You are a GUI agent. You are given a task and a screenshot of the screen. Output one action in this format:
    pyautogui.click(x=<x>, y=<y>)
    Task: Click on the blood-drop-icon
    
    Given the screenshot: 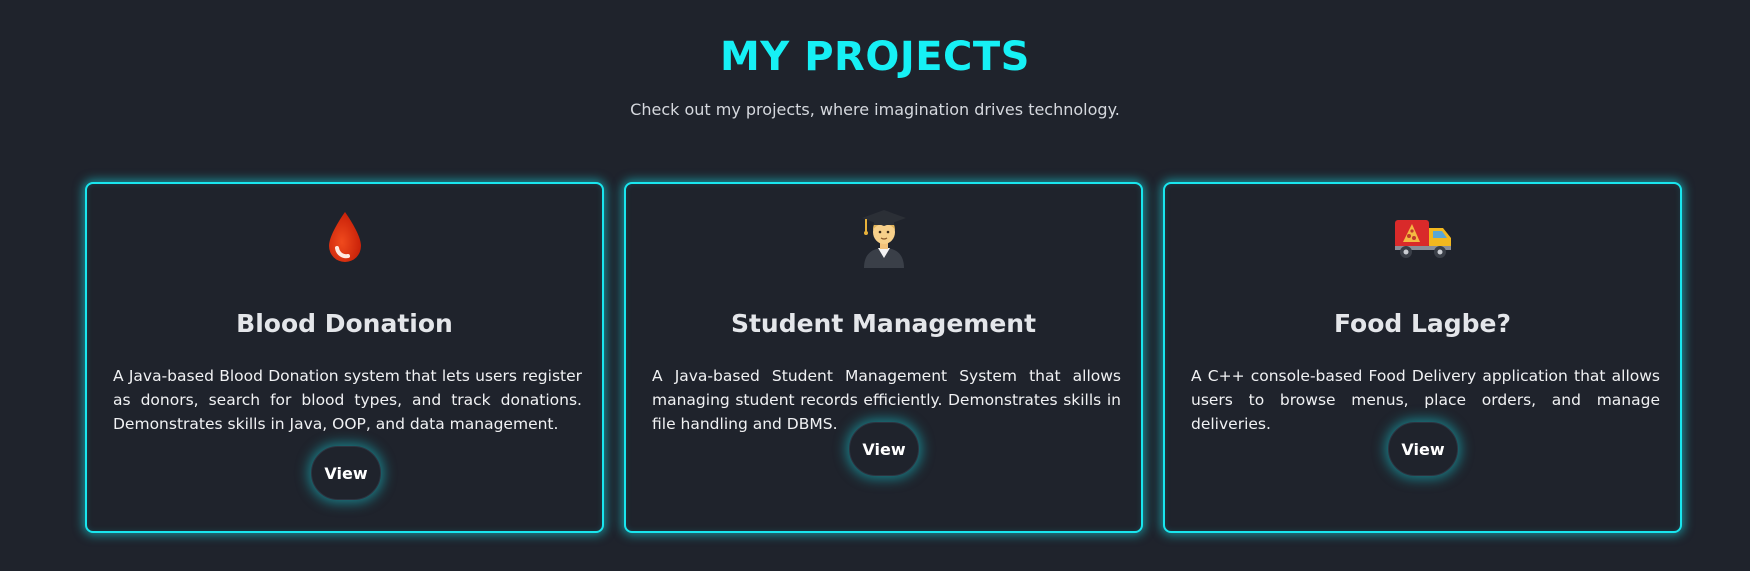 What is the action you would take?
    pyautogui.click(x=344, y=238)
    